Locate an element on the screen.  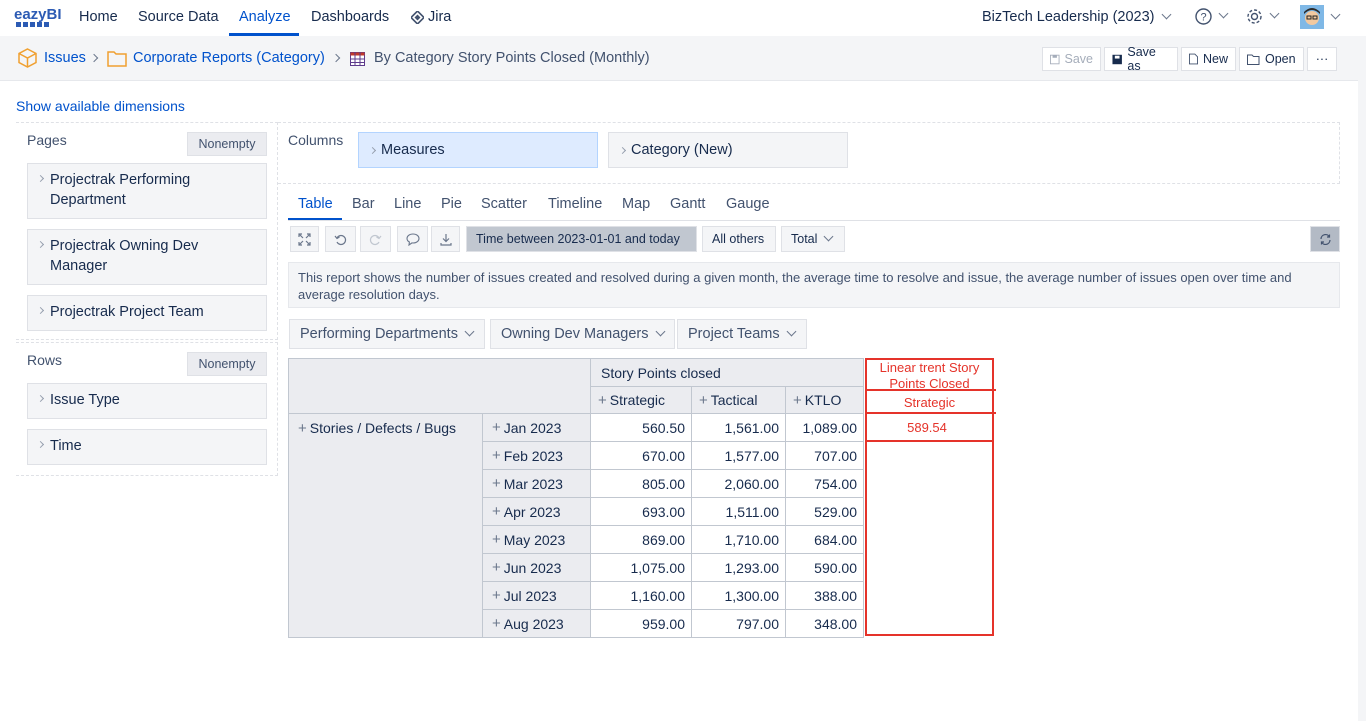
more-actions-button: ··· is located at coordinates (1322, 59).